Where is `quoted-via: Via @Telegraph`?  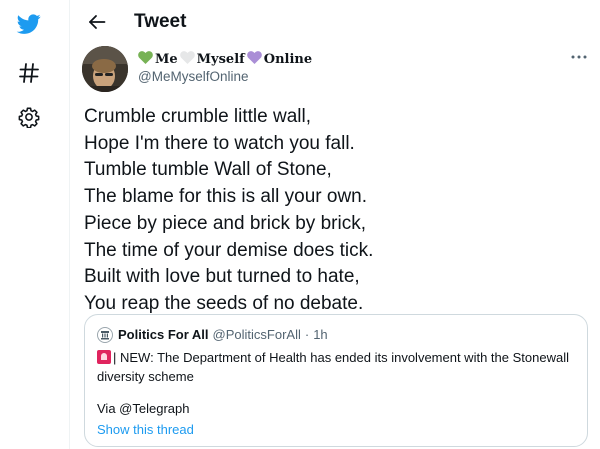
quoted-via: Via @Telegraph is located at coordinates (143, 408).